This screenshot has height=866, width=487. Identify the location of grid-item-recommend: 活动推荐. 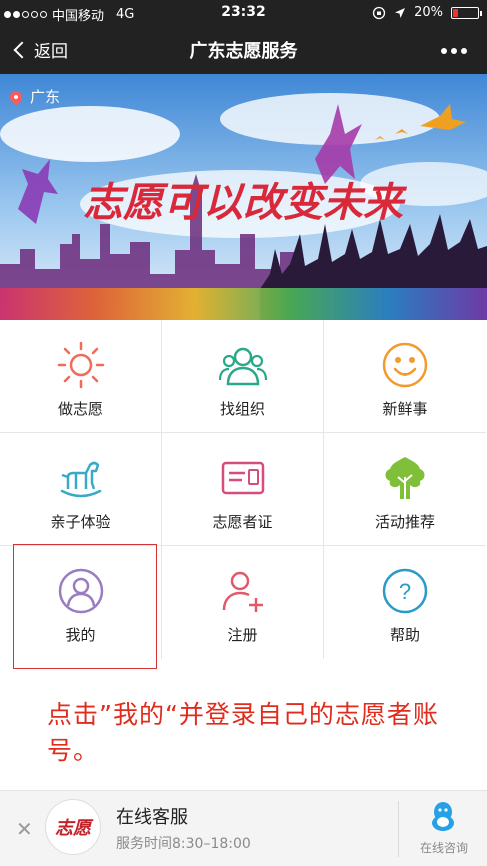
(405, 489).